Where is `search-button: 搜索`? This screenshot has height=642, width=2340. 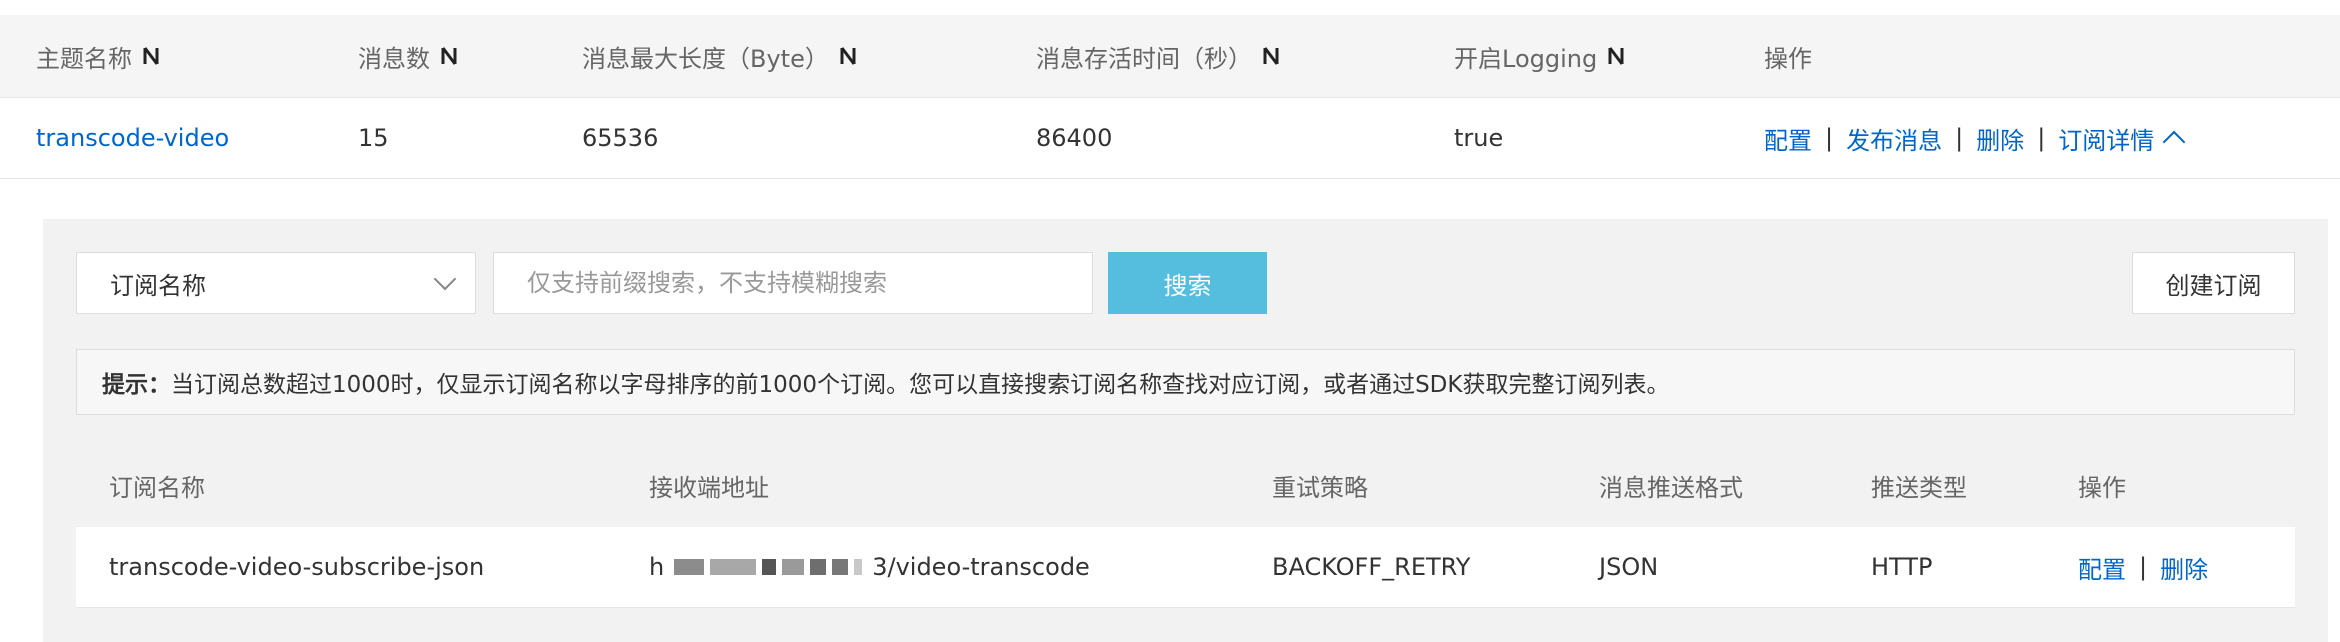 search-button: 搜索 is located at coordinates (1187, 283).